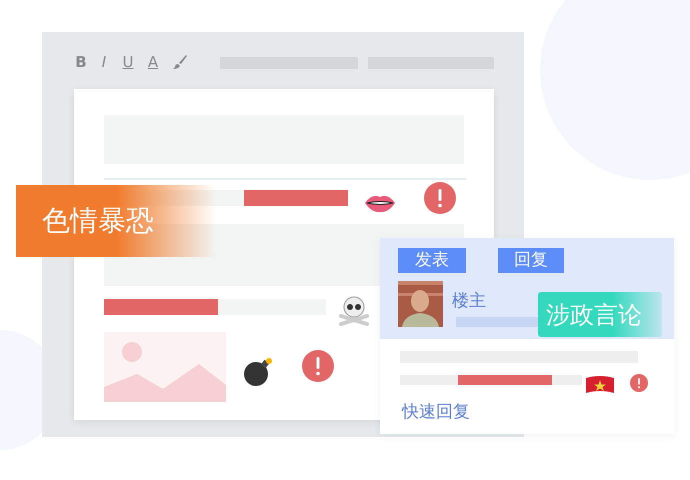  What do you see at coordinates (153, 62) in the screenshot?
I see `format-button: A` at bounding box center [153, 62].